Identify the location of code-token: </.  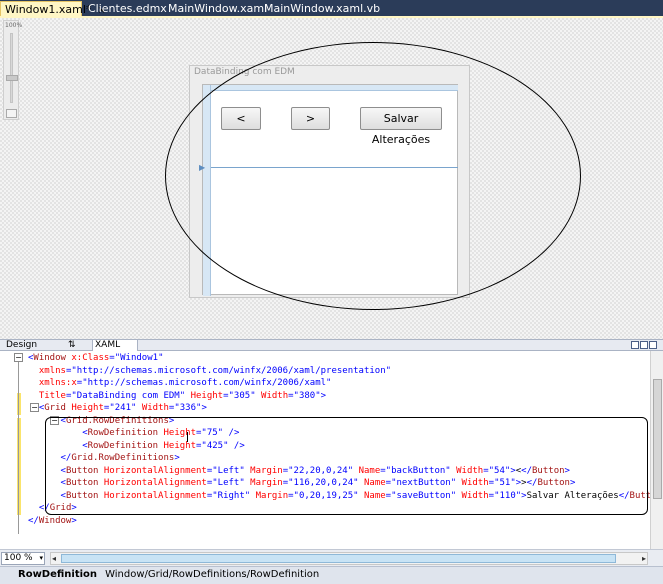
(33, 520).